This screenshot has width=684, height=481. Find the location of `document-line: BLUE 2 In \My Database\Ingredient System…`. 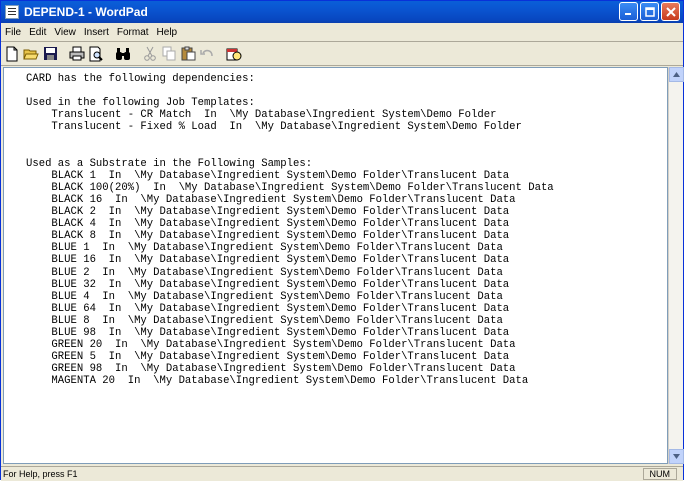

document-line: BLUE 2 In \My Database\Ingredient System… is located at coordinates (264, 272).